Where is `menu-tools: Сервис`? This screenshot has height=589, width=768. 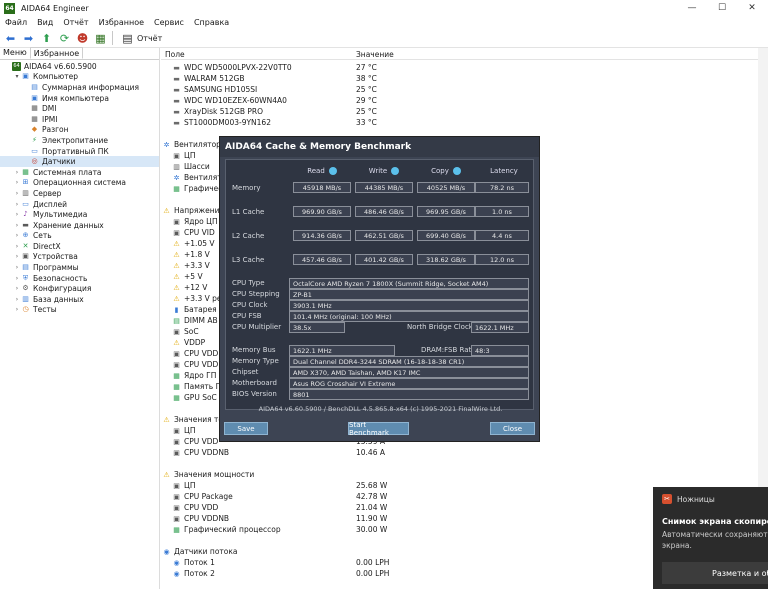
menu-tools: Сервис is located at coordinates (169, 22).